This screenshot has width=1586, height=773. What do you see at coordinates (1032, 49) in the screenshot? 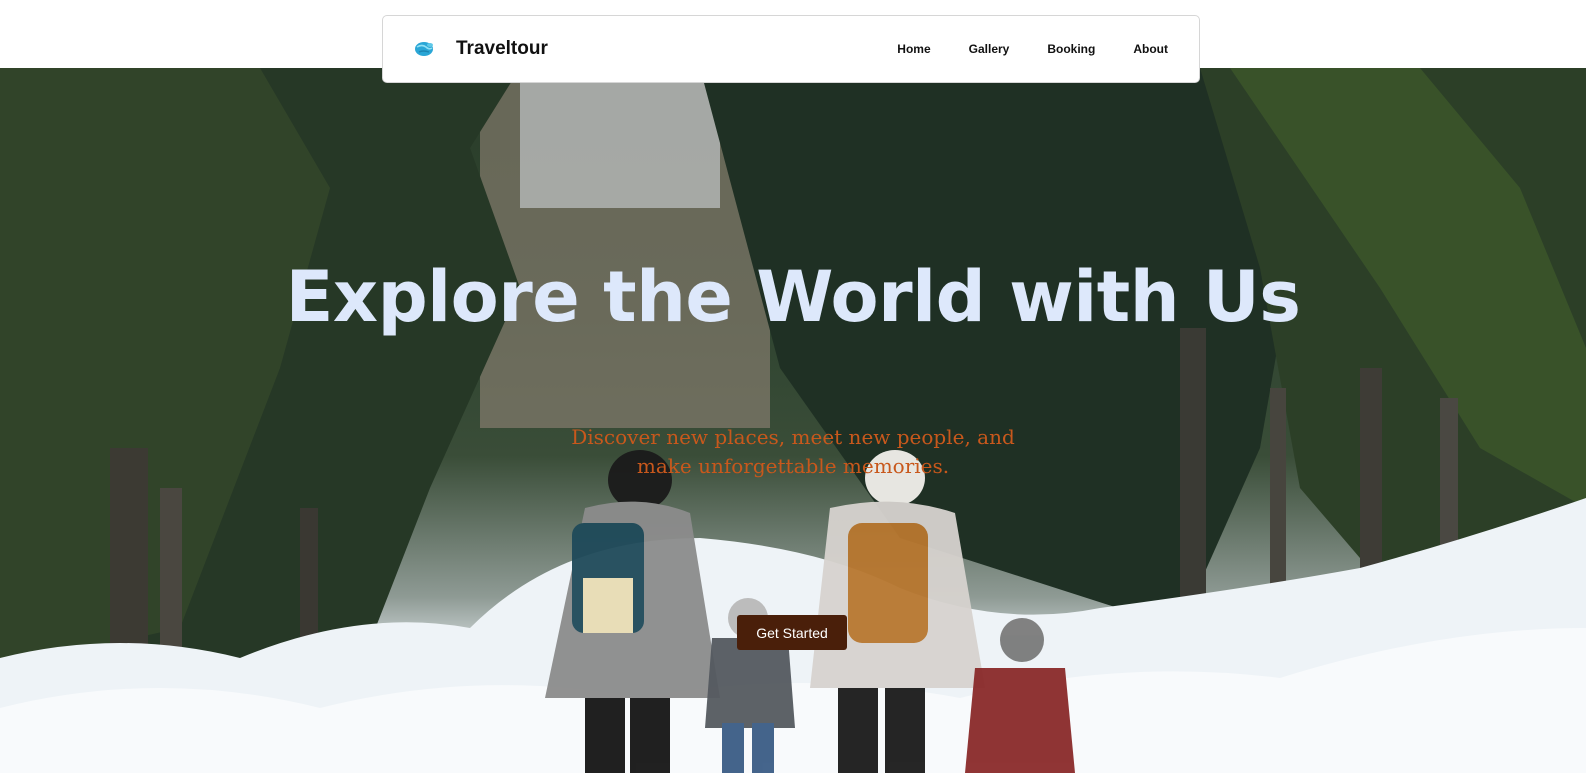
I see `nav-links: Home Gallery Booking About` at bounding box center [1032, 49].